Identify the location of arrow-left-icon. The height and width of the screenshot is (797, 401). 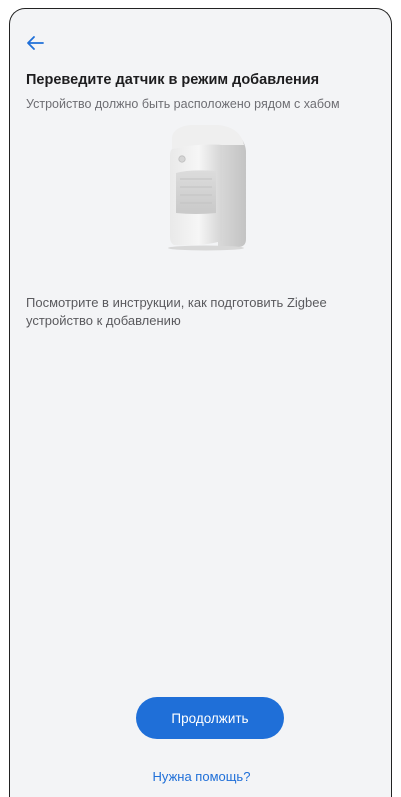
(35, 43).